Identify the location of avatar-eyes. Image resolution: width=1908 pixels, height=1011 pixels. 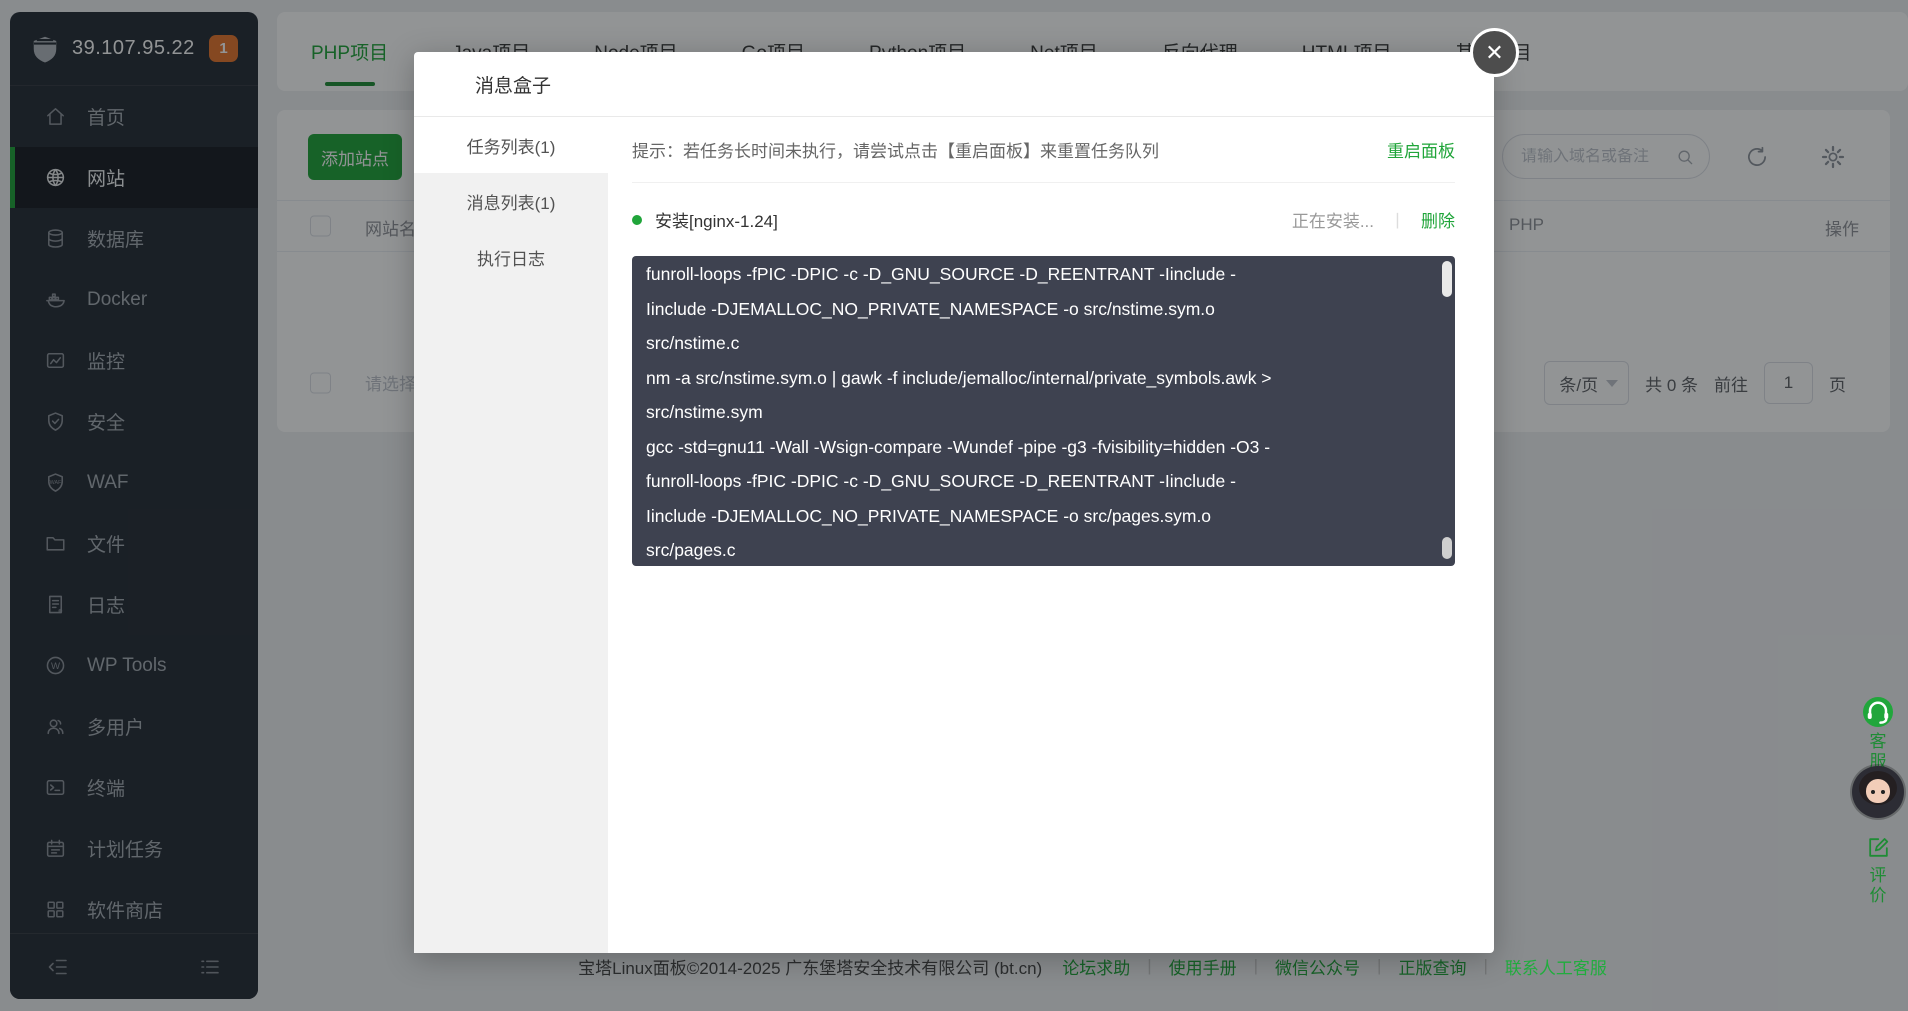
(1873, 792).